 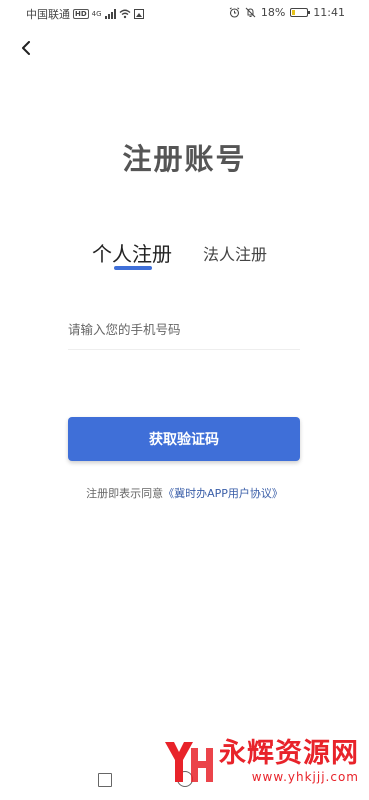 What do you see at coordinates (329, 12) in the screenshot?
I see `clock: 11:41` at bounding box center [329, 12].